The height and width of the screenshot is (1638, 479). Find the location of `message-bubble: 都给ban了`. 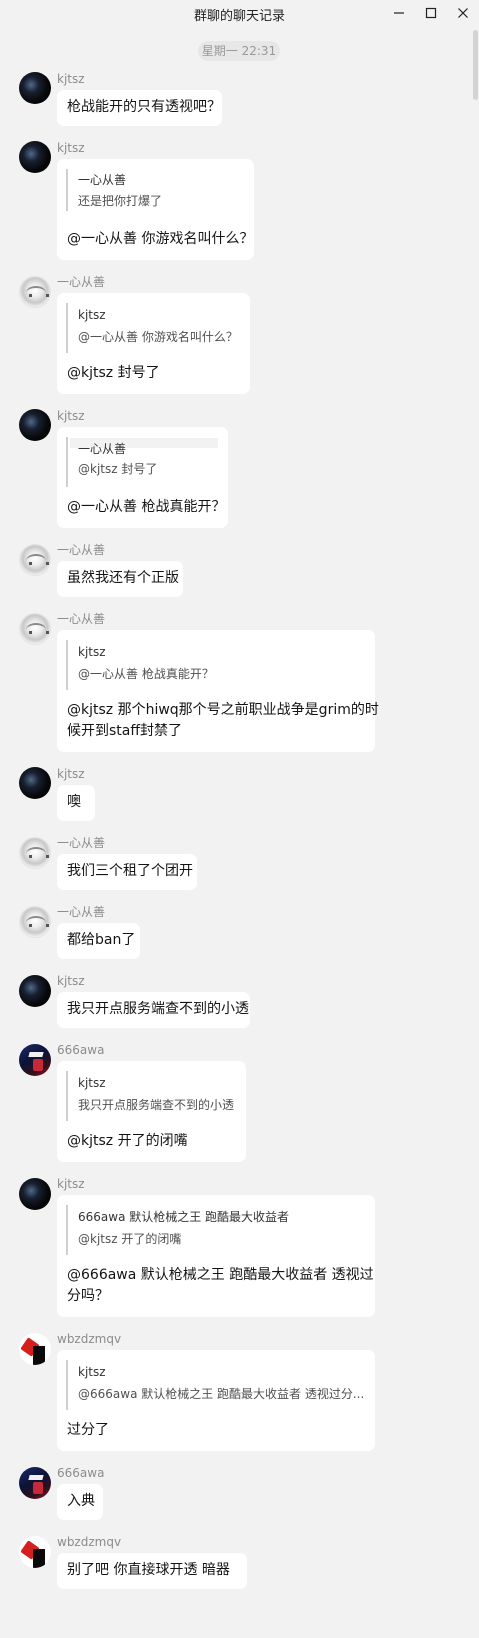

message-bubble: 都给ban了 is located at coordinates (98, 941).